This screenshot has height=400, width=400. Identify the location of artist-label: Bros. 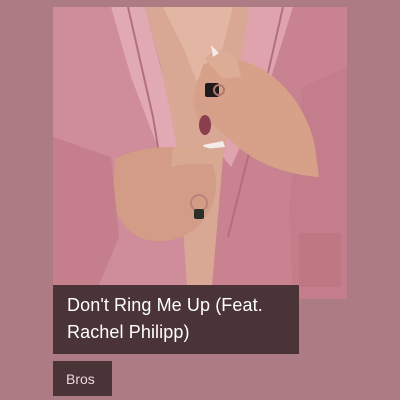
(82, 378).